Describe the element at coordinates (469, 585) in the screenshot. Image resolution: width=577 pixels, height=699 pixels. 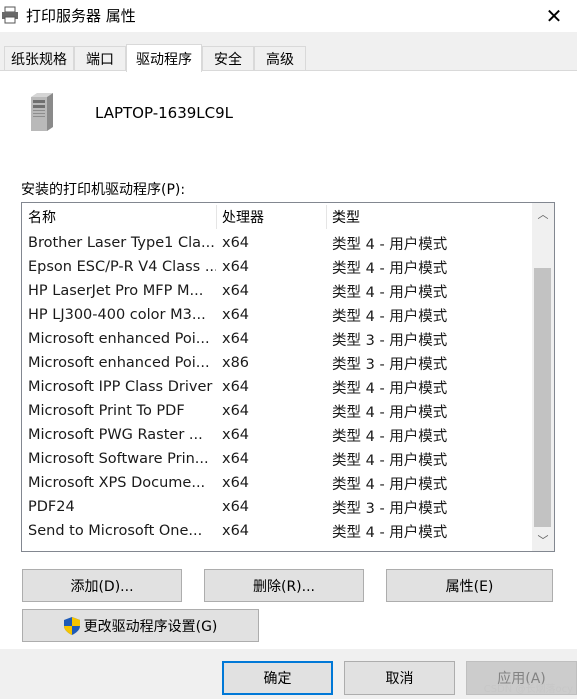
I see `properties-button: 属性(E)` at that location.